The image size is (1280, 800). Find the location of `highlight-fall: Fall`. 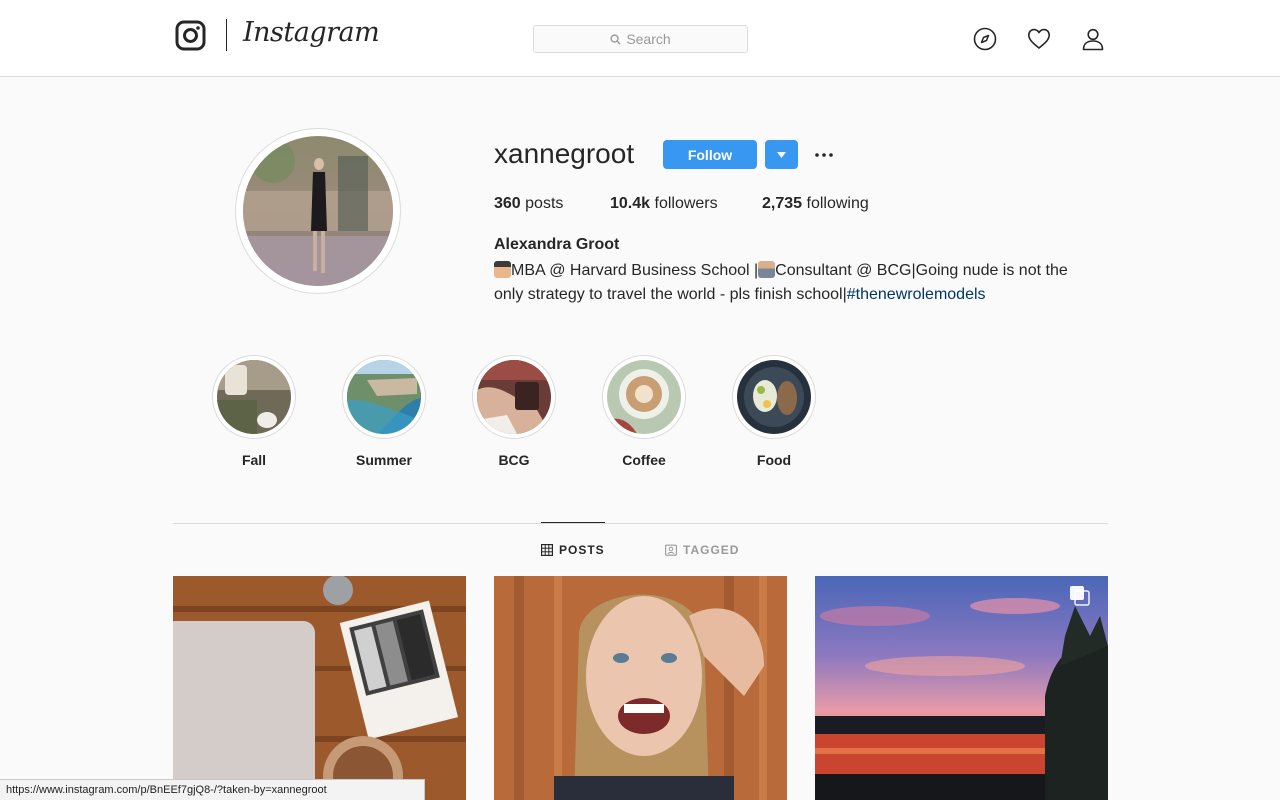

highlight-fall: Fall is located at coordinates (254, 411).